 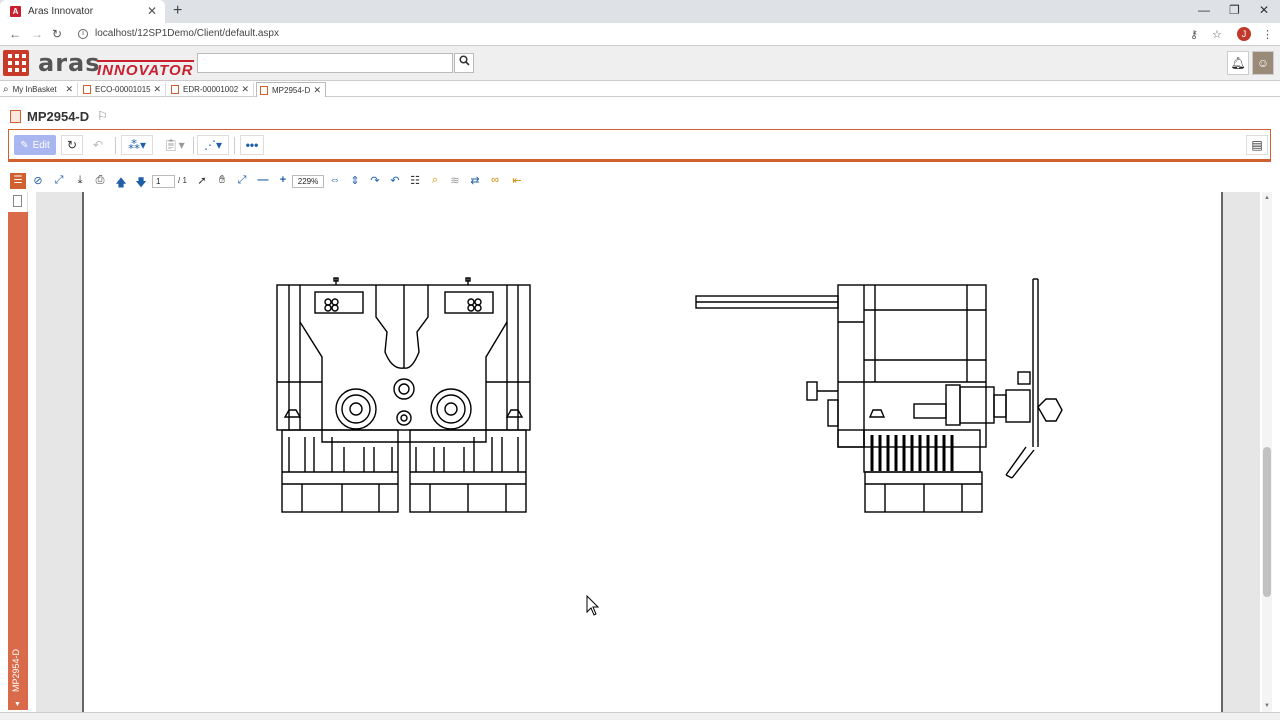 I want to click on share-button: ⋰▾, so click(x=213, y=145).